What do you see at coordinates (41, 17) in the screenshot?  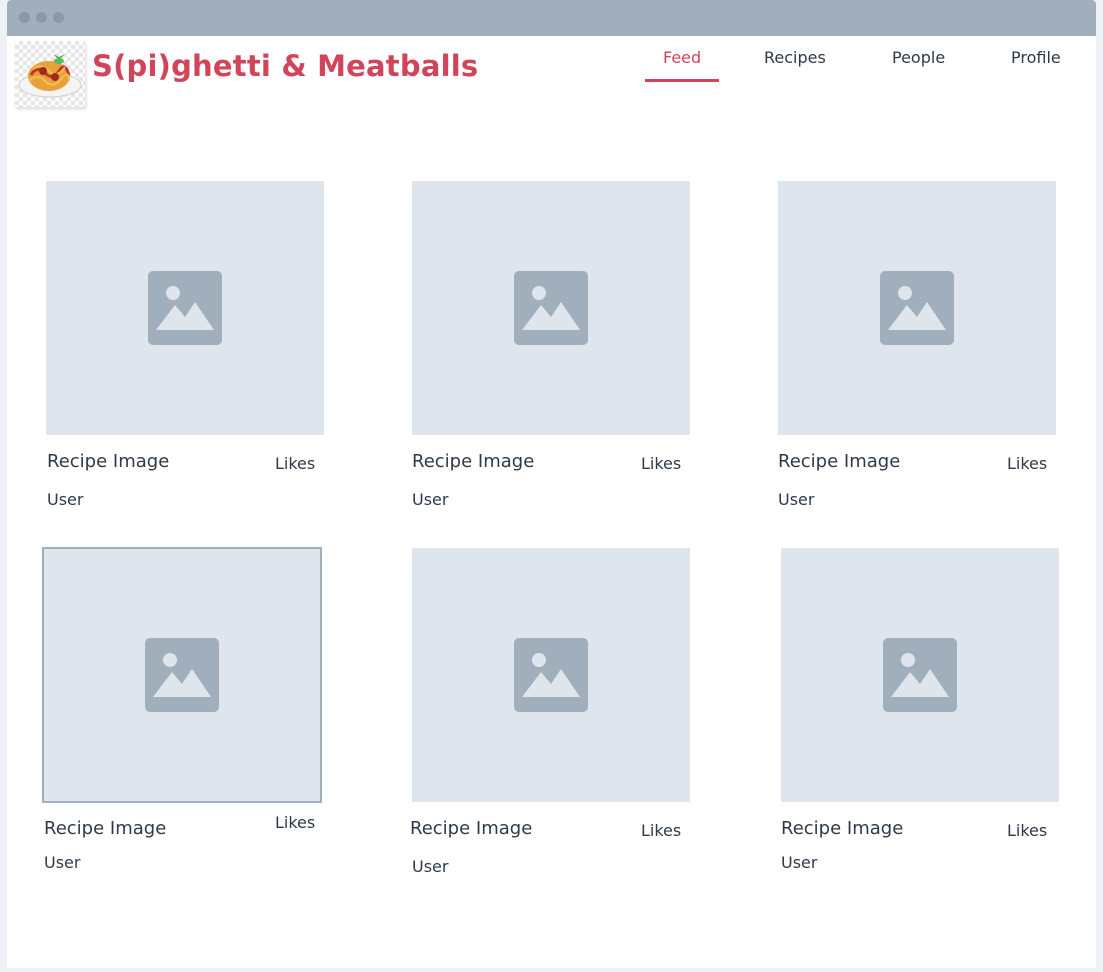 I see `window-minimize-dot` at bounding box center [41, 17].